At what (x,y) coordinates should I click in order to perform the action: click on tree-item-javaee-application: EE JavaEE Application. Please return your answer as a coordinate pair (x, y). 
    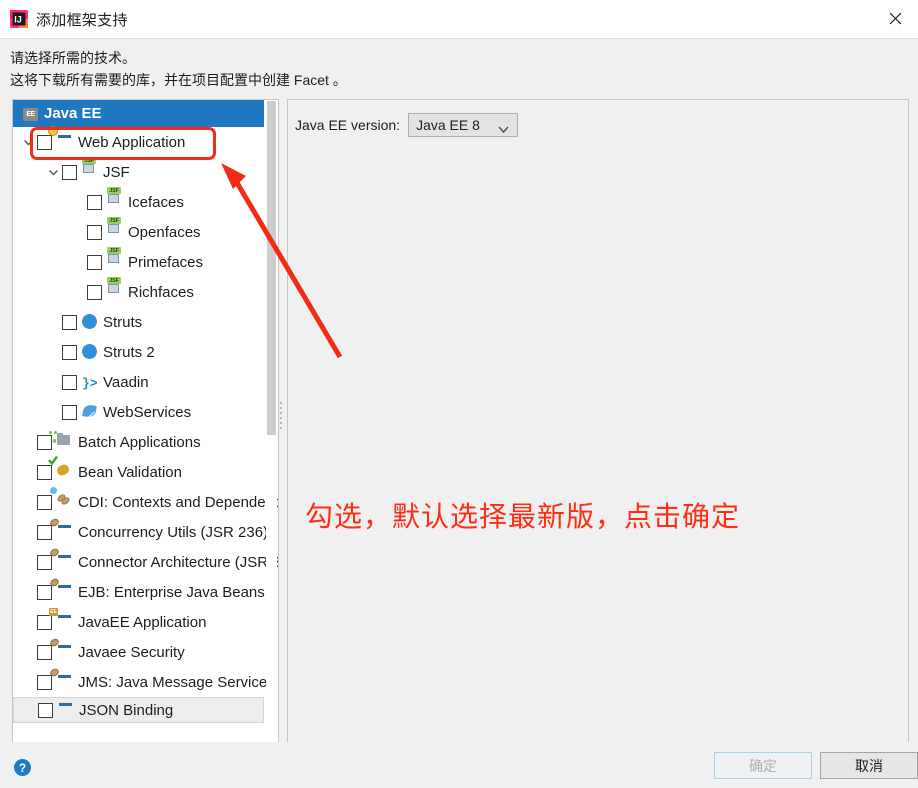
    Looking at the image, I should click on (138, 622).